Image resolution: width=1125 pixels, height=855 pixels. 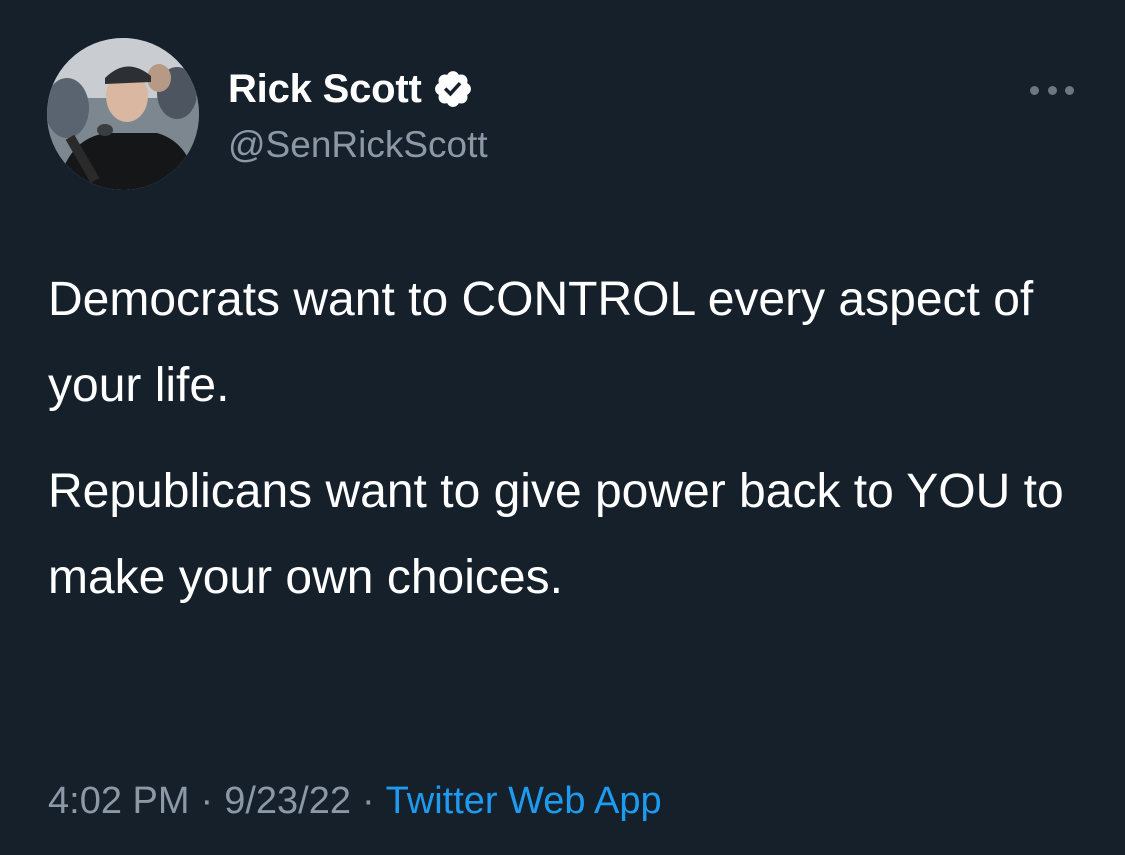 What do you see at coordinates (119, 801) in the screenshot?
I see `tweet-time: 4:02 PM` at bounding box center [119, 801].